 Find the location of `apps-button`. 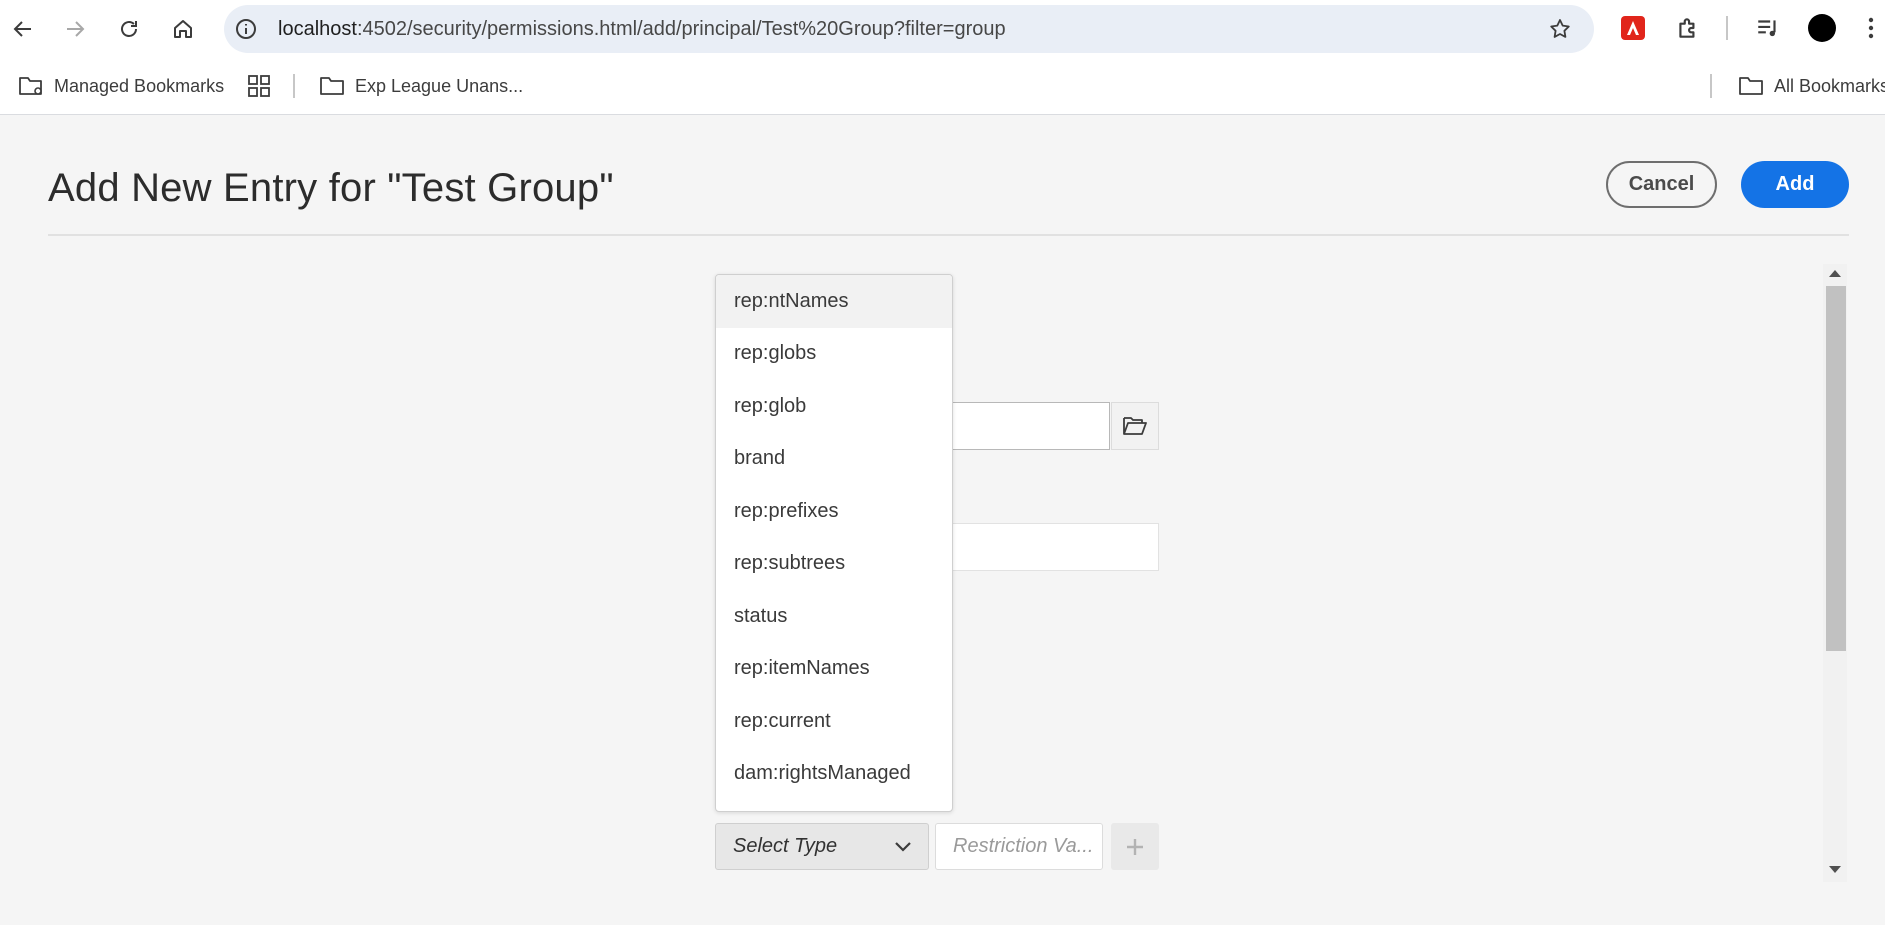

apps-button is located at coordinates (259, 86).